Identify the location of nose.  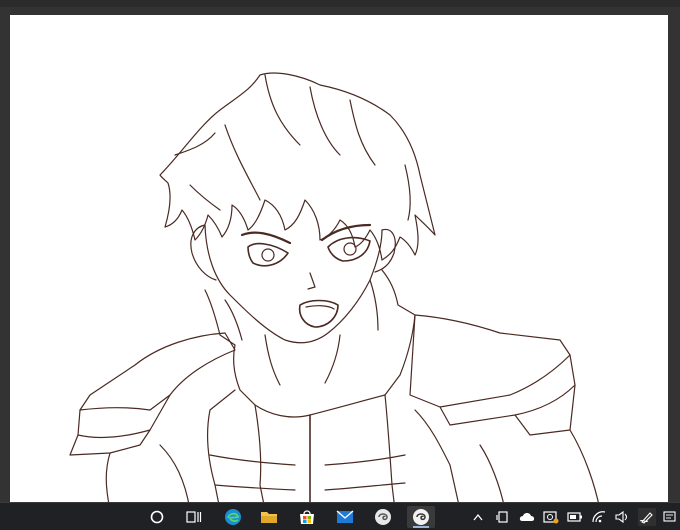
(311, 281).